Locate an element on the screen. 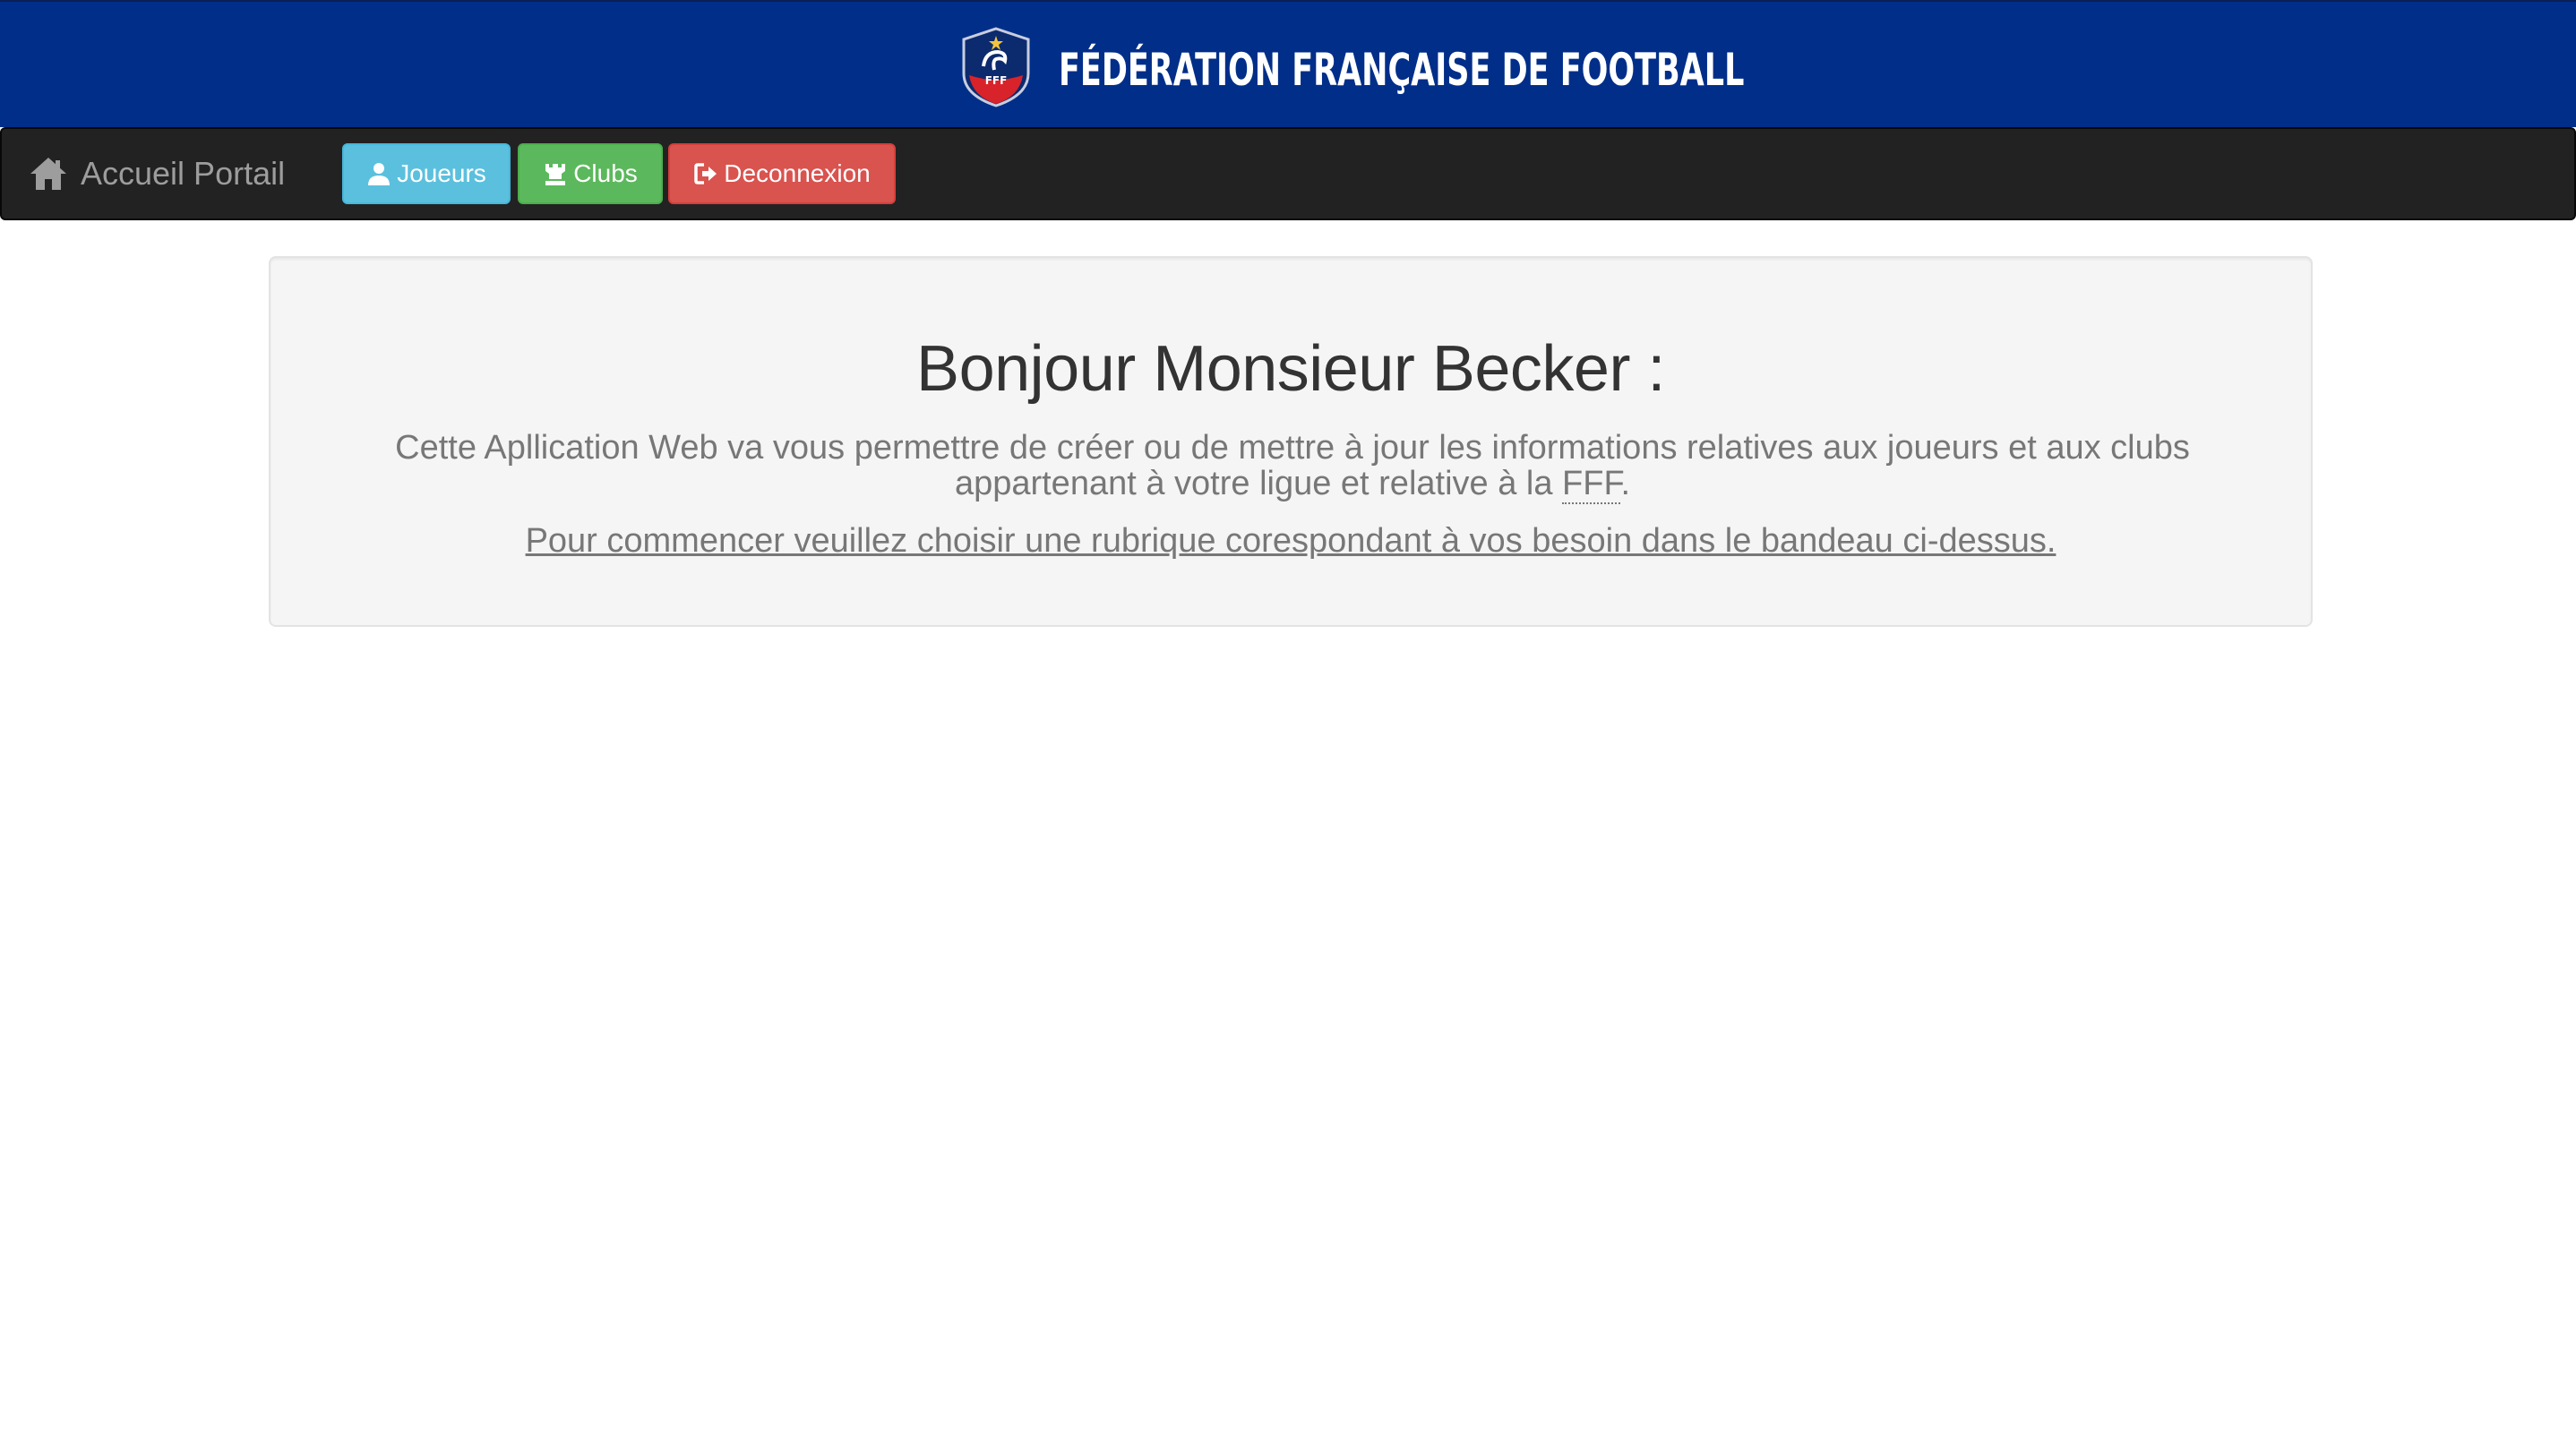 Image resolution: width=2576 pixels, height=1440 pixels. deconnexion-label: Deconnexion is located at coordinates (797, 173).